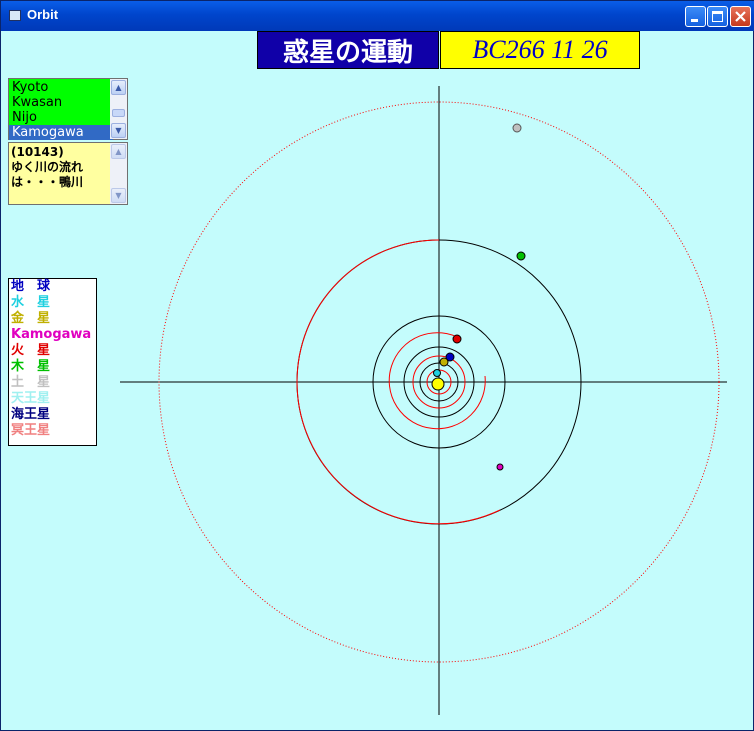 The width and height of the screenshot is (754, 731). I want to click on sun, so click(438, 384).